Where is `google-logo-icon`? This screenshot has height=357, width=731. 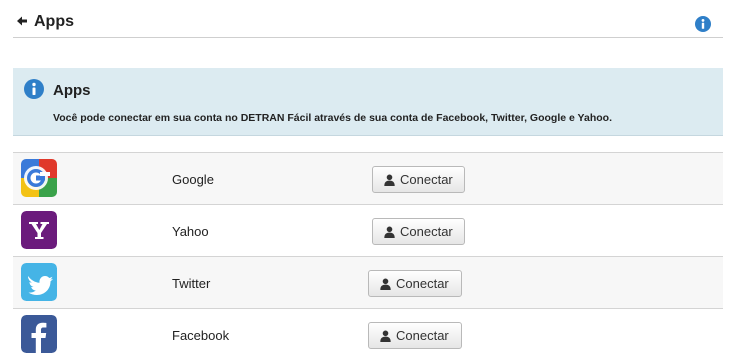 google-logo-icon is located at coordinates (39, 178).